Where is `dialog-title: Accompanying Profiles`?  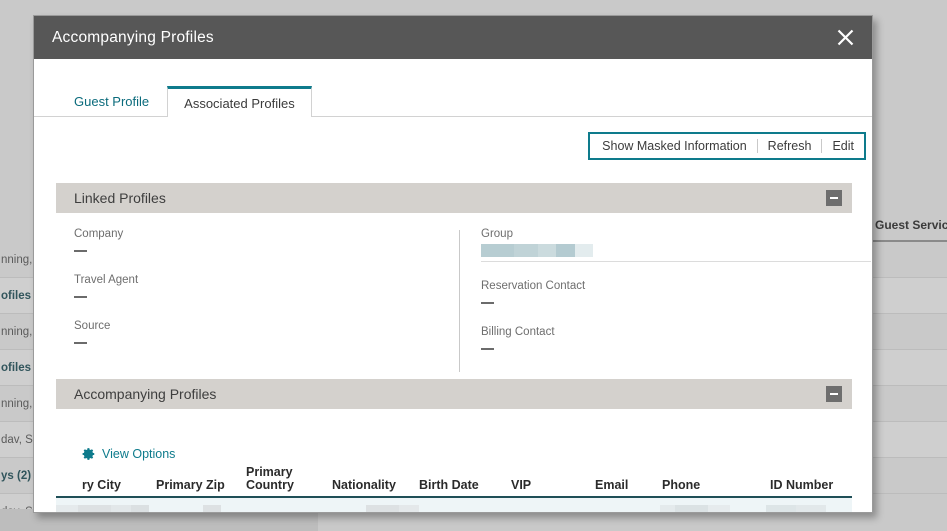
dialog-title: Accompanying Profiles is located at coordinates (133, 37).